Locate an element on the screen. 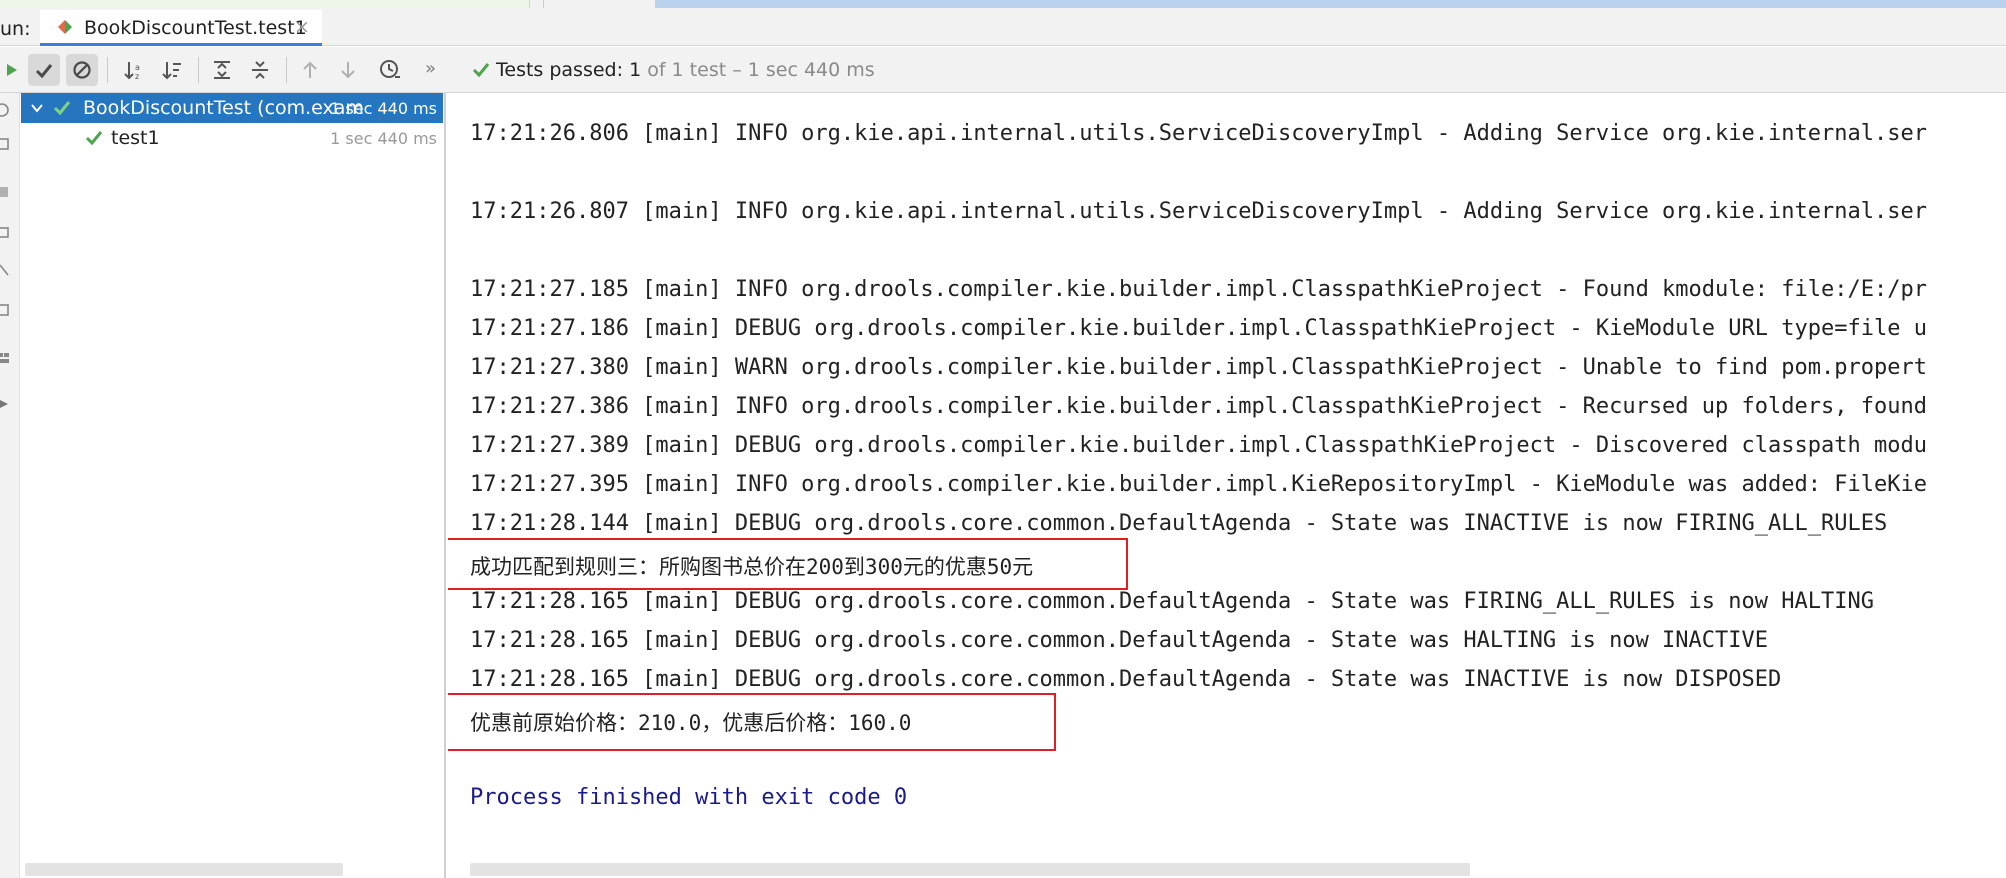 The image size is (2006, 878). arrow-up-icon is located at coordinates (310, 69).